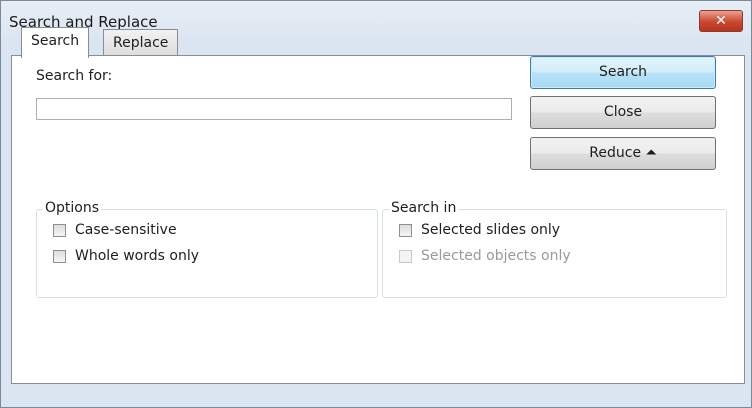 Image resolution: width=752 pixels, height=408 pixels. What do you see at coordinates (207, 249) in the screenshot?
I see `options-group: Options Case-sensitive Whole words only` at bounding box center [207, 249].